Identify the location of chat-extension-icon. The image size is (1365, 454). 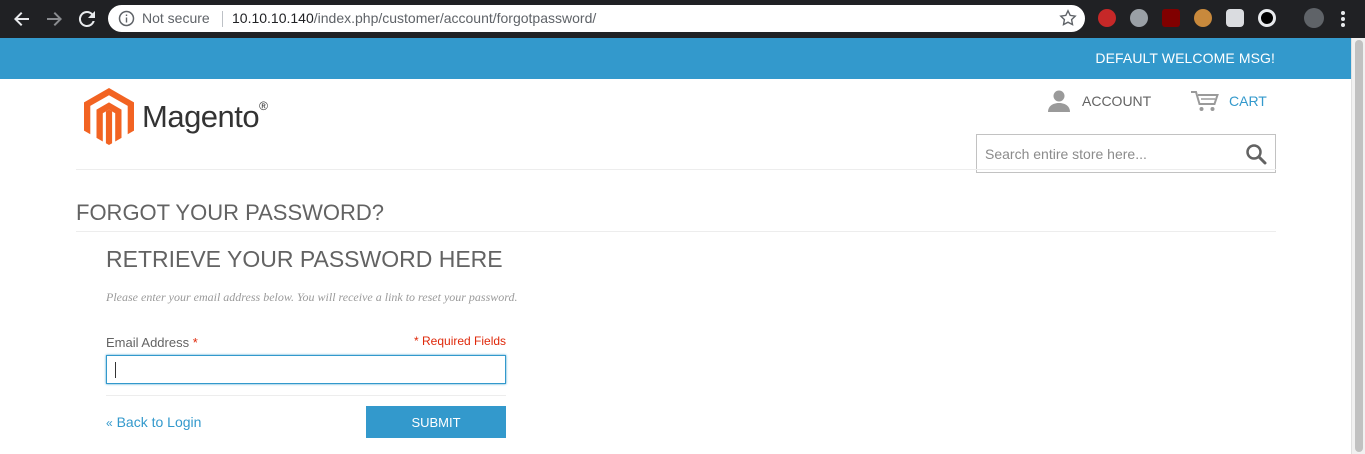
(1235, 18).